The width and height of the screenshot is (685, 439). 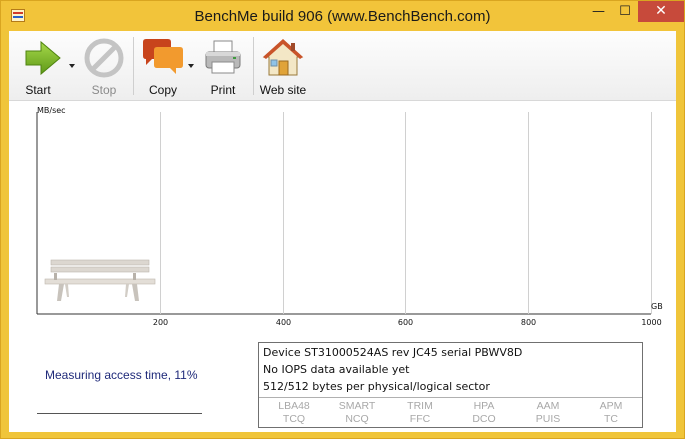 What do you see at coordinates (661, 11) in the screenshot?
I see `close-button: ✕` at bounding box center [661, 11].